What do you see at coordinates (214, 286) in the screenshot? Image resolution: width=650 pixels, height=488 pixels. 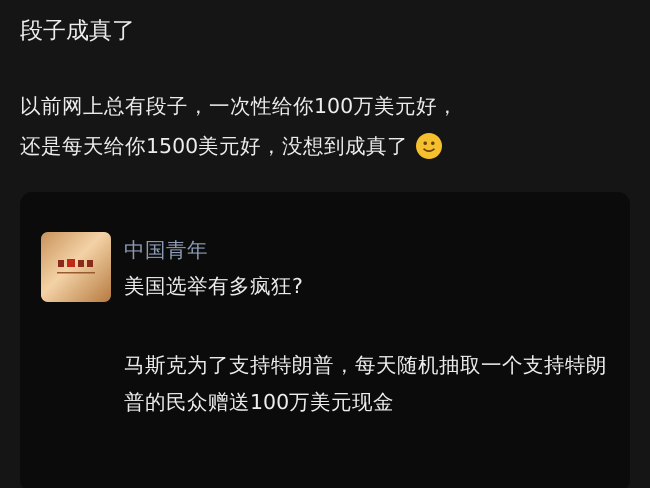 I see `quote-paragraph: 美国选举有多疯狂?` at bounding box center [214, 286].